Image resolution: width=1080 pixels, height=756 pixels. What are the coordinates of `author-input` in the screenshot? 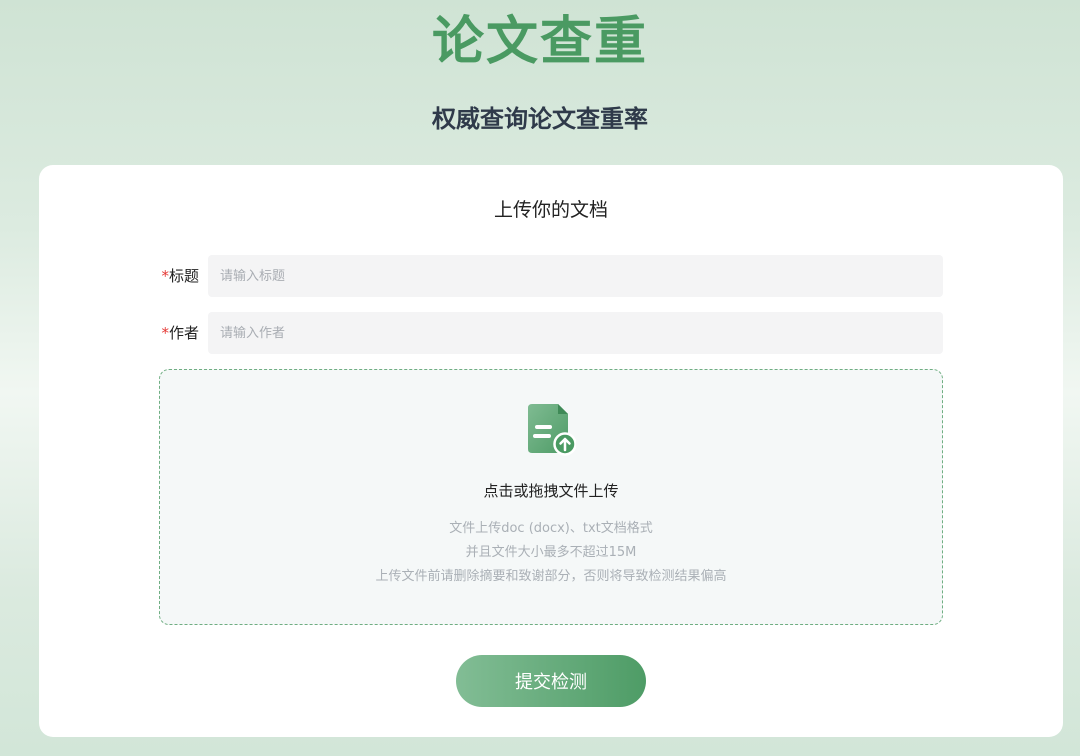 It's located at (575, 333).